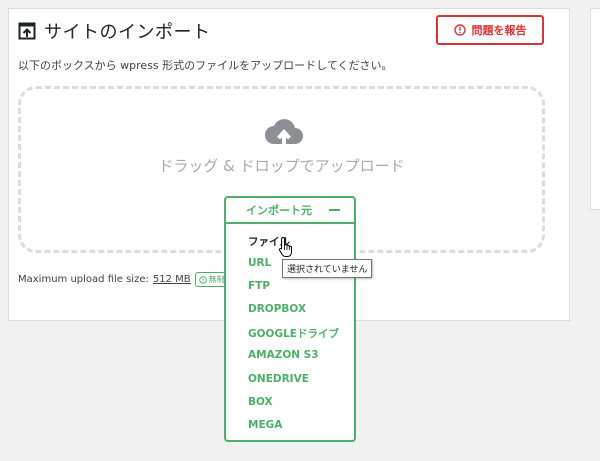  What do you see at coordinates (265, 425) in the screenshot?
I see `import-source-mega: MEGA` at bounding box center [265, 425].